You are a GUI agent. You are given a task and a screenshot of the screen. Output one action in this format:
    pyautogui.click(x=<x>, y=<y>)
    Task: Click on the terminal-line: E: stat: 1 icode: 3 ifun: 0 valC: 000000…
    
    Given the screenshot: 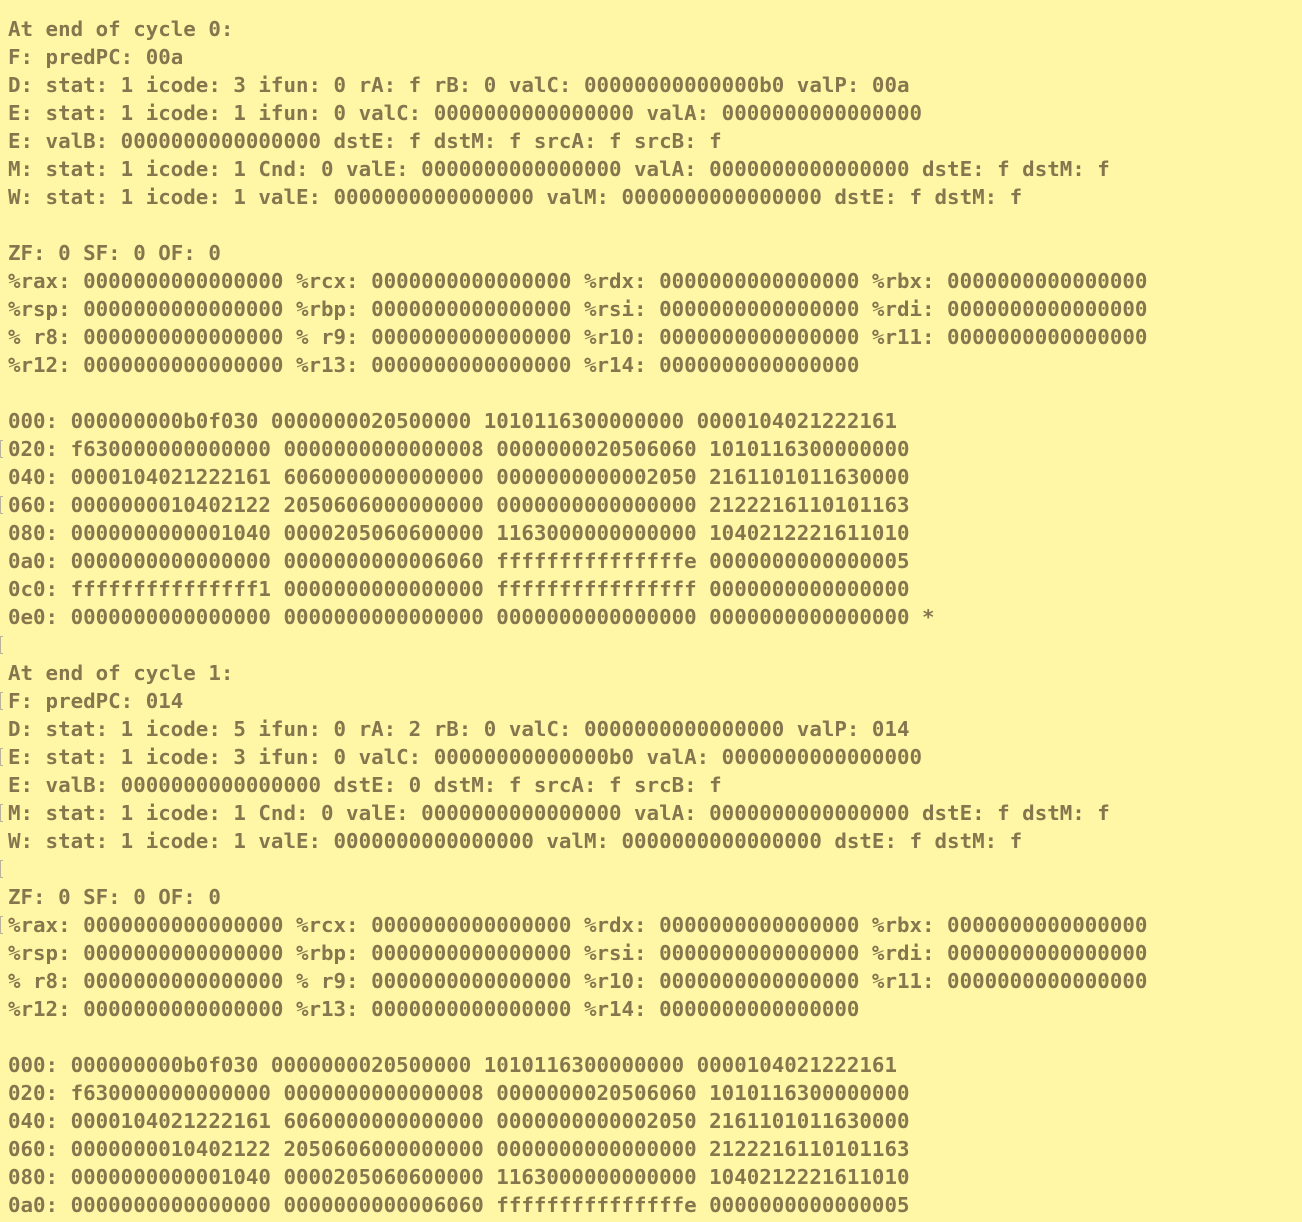 What is the action you would take?
    pyautogui.click(x=465, y=757)
    